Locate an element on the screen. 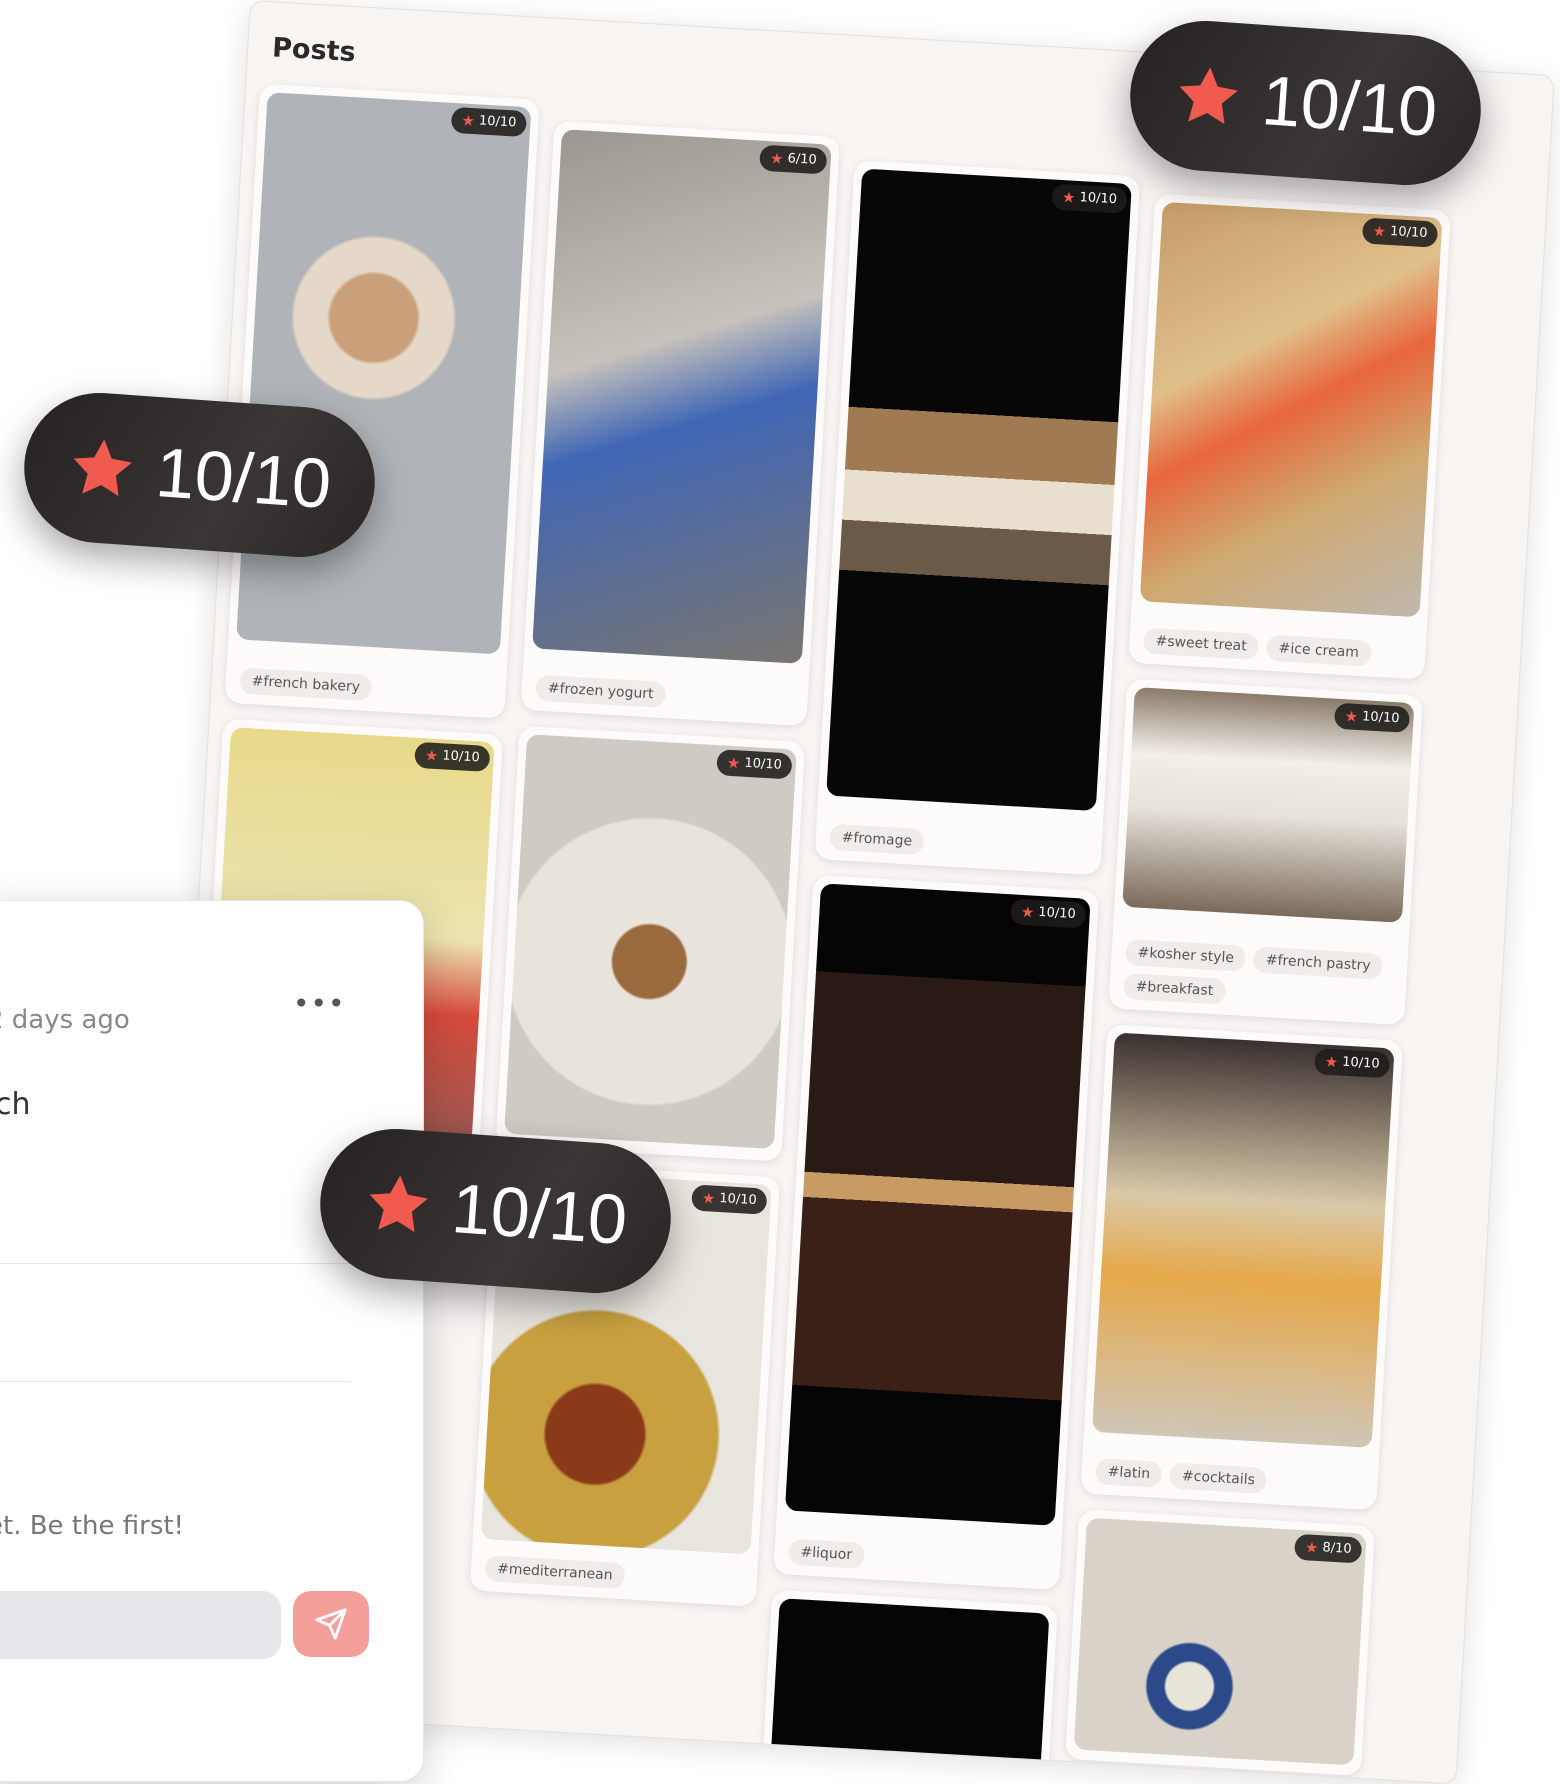 This screenshot has height=1784, width=1560. post-card is located at coordinates (909, 1686).